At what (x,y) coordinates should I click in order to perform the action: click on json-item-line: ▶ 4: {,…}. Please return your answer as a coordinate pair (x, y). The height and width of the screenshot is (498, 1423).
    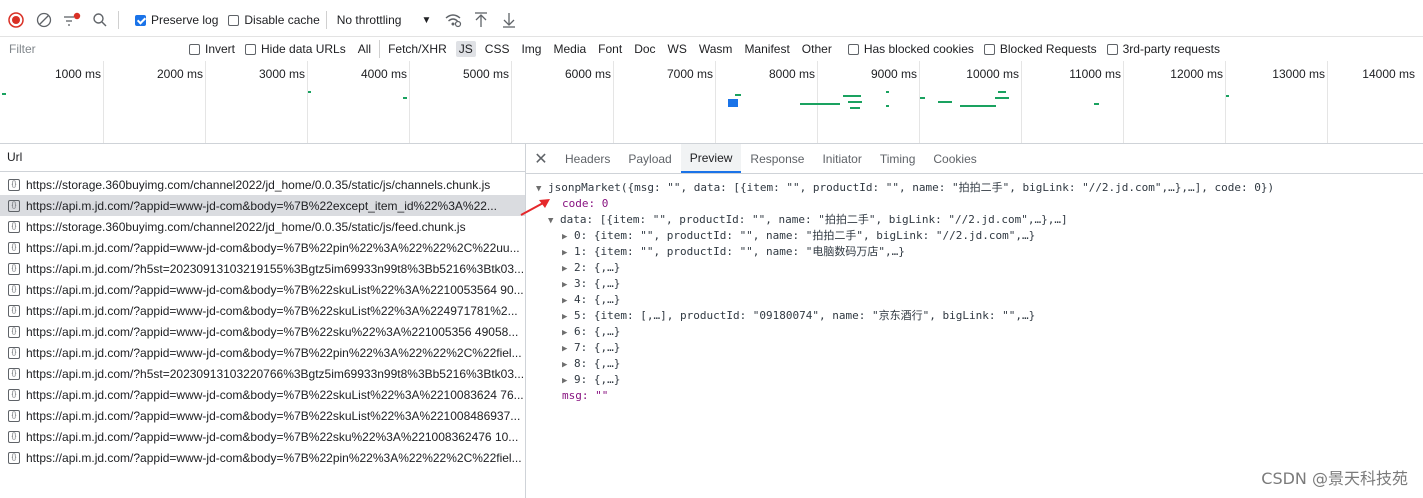
    Looking at the image, I should click on (591, 300).